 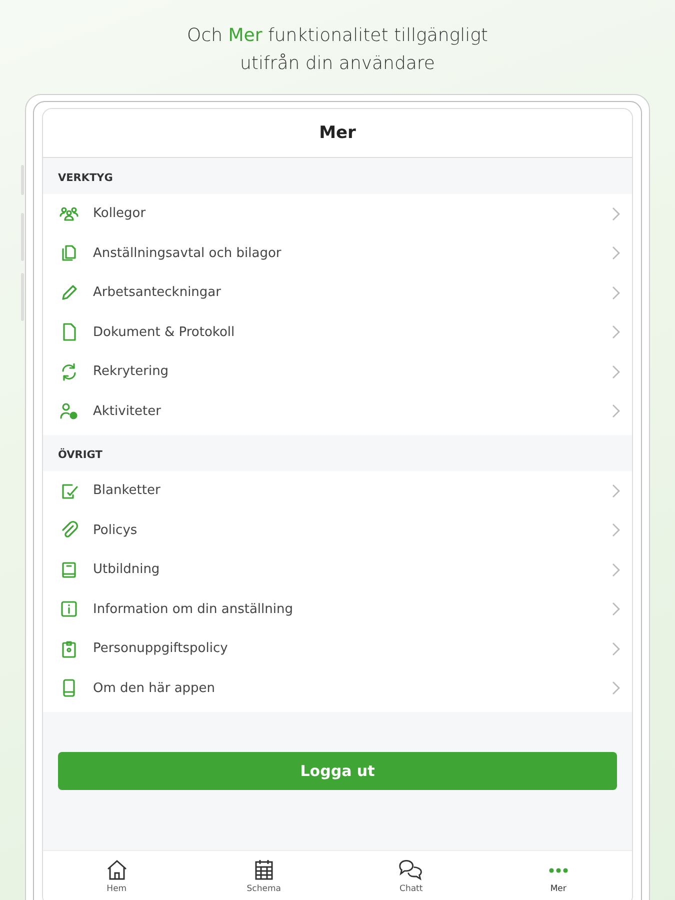 What do you see at coordinates (337, 570) in the screenshot?
I see `menu-item: Utbildning` at bounding box center [337, 570].